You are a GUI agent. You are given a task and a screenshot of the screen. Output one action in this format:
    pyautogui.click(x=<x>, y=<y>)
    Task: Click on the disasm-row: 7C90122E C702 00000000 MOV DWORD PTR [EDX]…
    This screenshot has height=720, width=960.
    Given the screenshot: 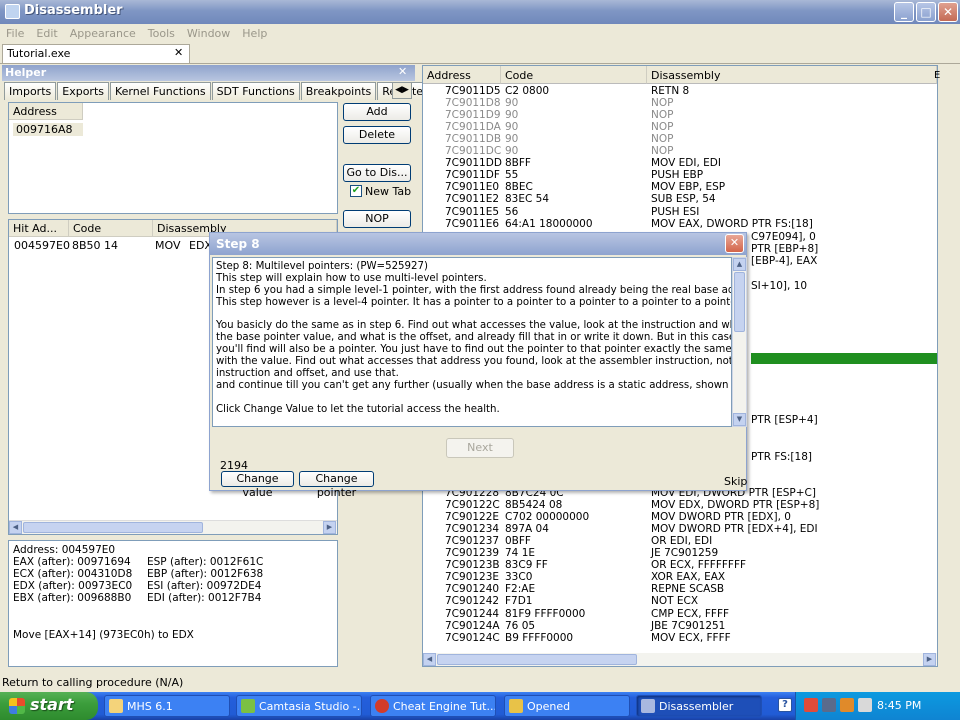 What is the action you would take?
    pyautogui.click(x=680, y=517)
    